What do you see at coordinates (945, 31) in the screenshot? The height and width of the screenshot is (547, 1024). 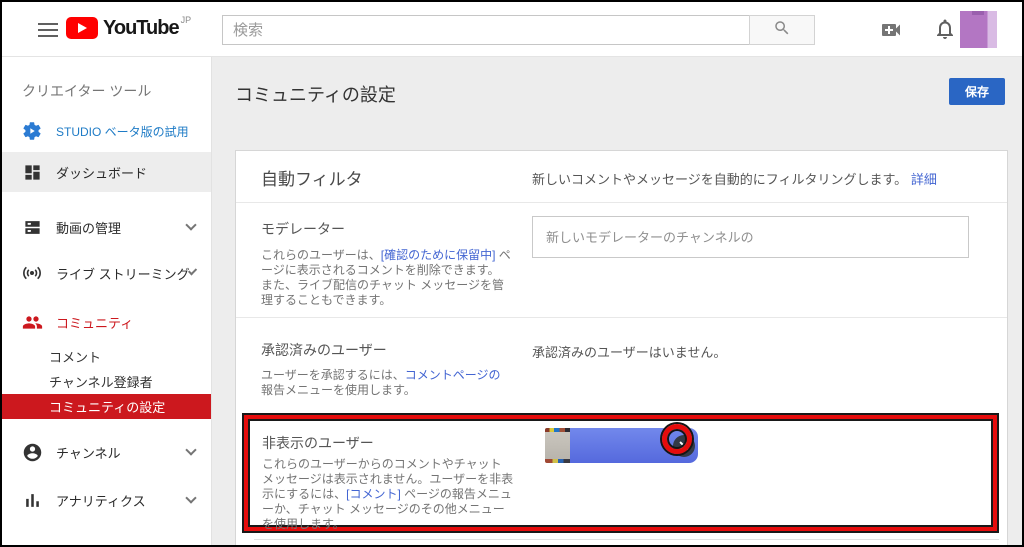 I see `notifications-bell-icon` at bounding box center [945, 31].